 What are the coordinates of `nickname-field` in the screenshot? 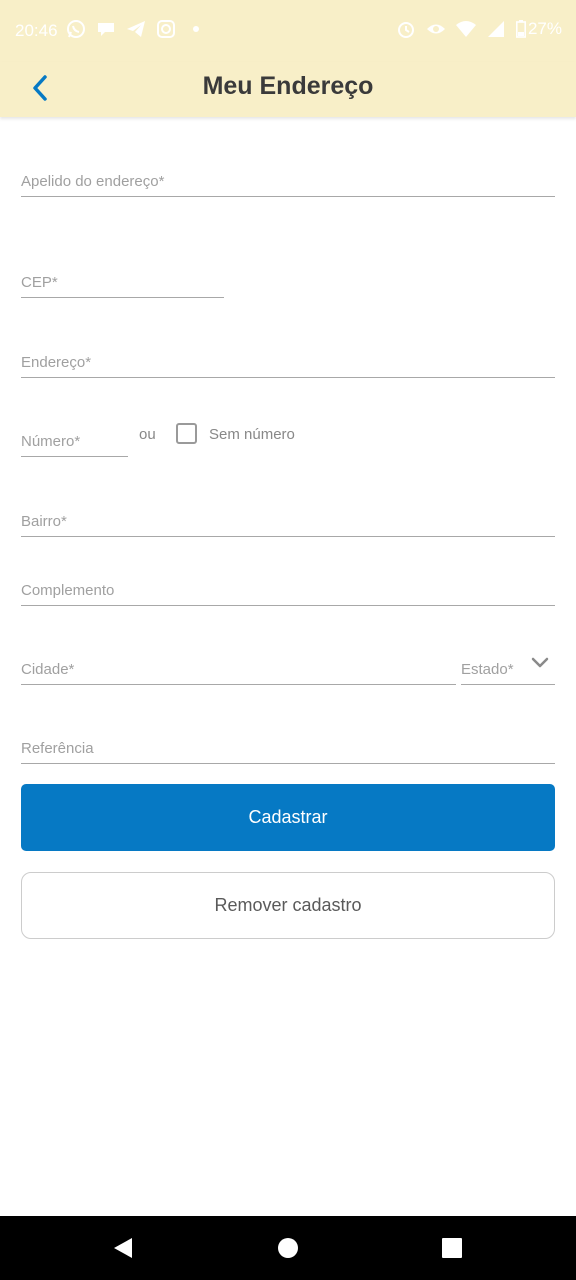 It's located at (288, 176).